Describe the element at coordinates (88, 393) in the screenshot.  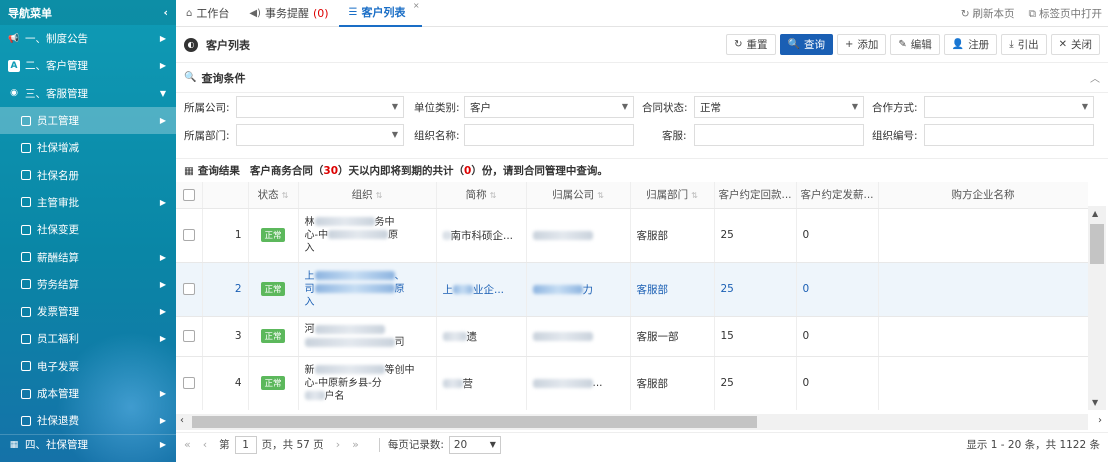
I see `sidebar-item-cost: 成本管理 ▶` at that location.